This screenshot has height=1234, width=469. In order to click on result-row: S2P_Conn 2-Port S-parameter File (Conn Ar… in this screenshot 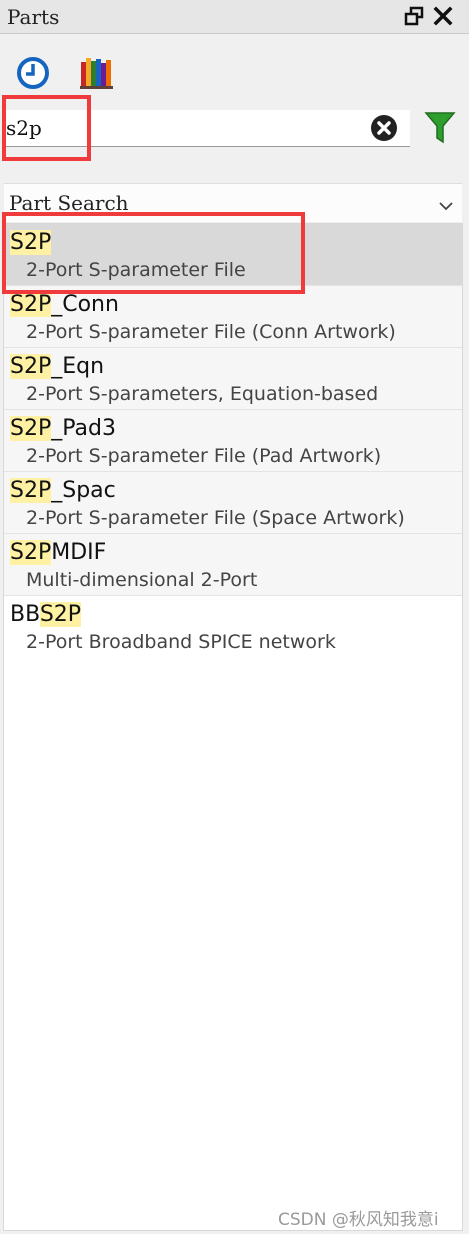, I will do `click(233, 317)`.